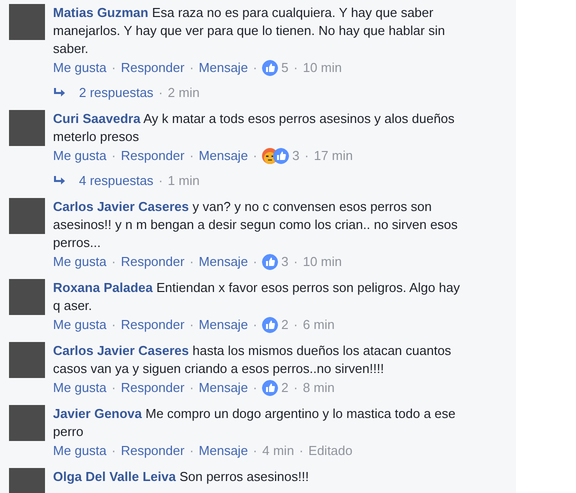  I want to click on timestamp: 6 min, so click(318, 325).